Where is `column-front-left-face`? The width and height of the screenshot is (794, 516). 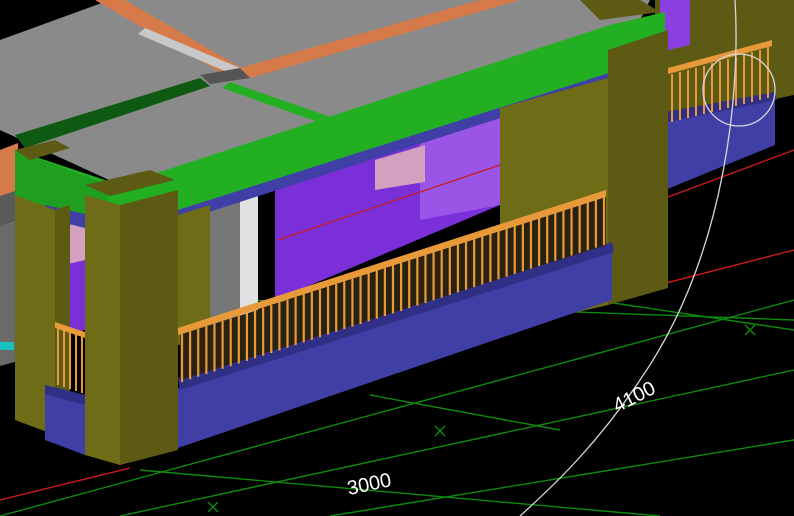
column-front-left-face is located at coordinates (149, 327).